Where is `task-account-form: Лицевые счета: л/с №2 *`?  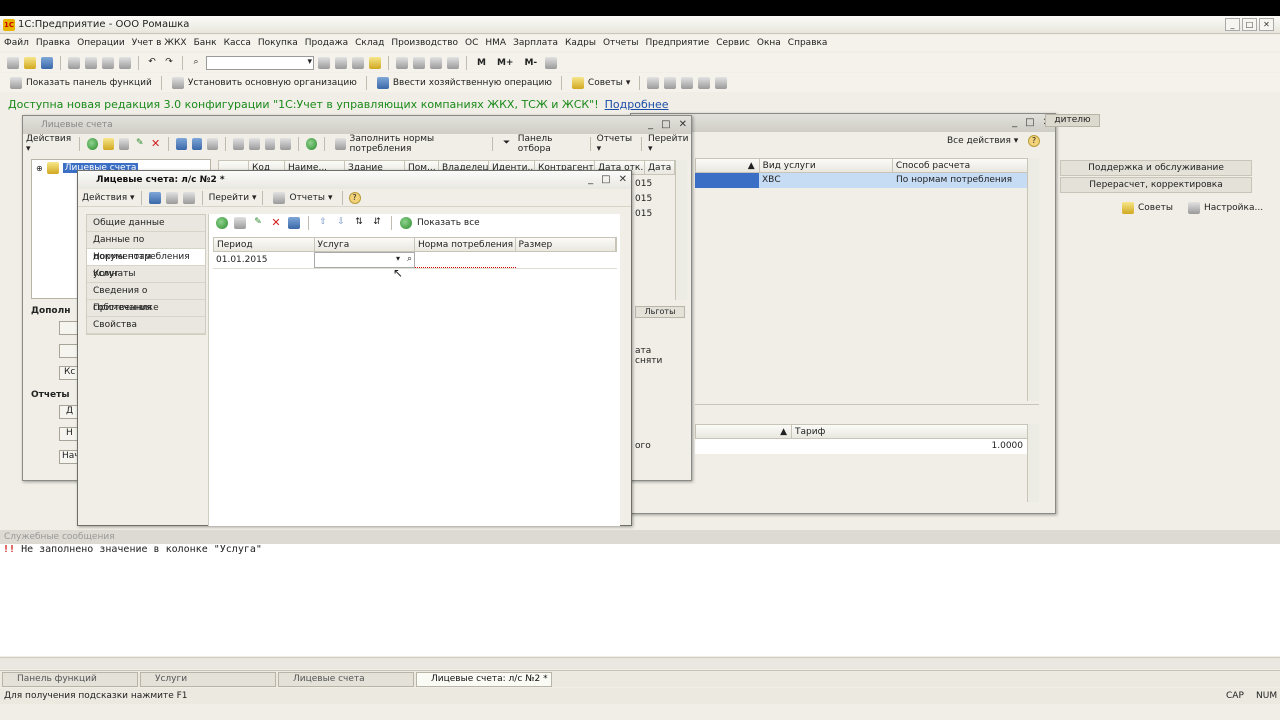
task-account-form: Лицевые счета: л/с №2 * is located at coordinates (484, 679).